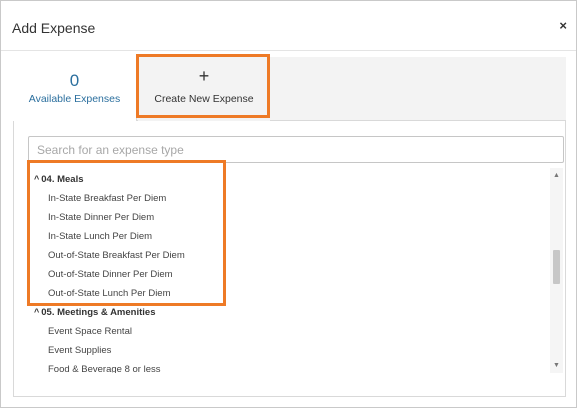 Image resolution: width=578 pixels, height=409 pixels. What do you see at coordinates (100, 236) in the screenshot?
I see `list-item: In-State Lunch Per Diem` at bounding box center [100, 236].